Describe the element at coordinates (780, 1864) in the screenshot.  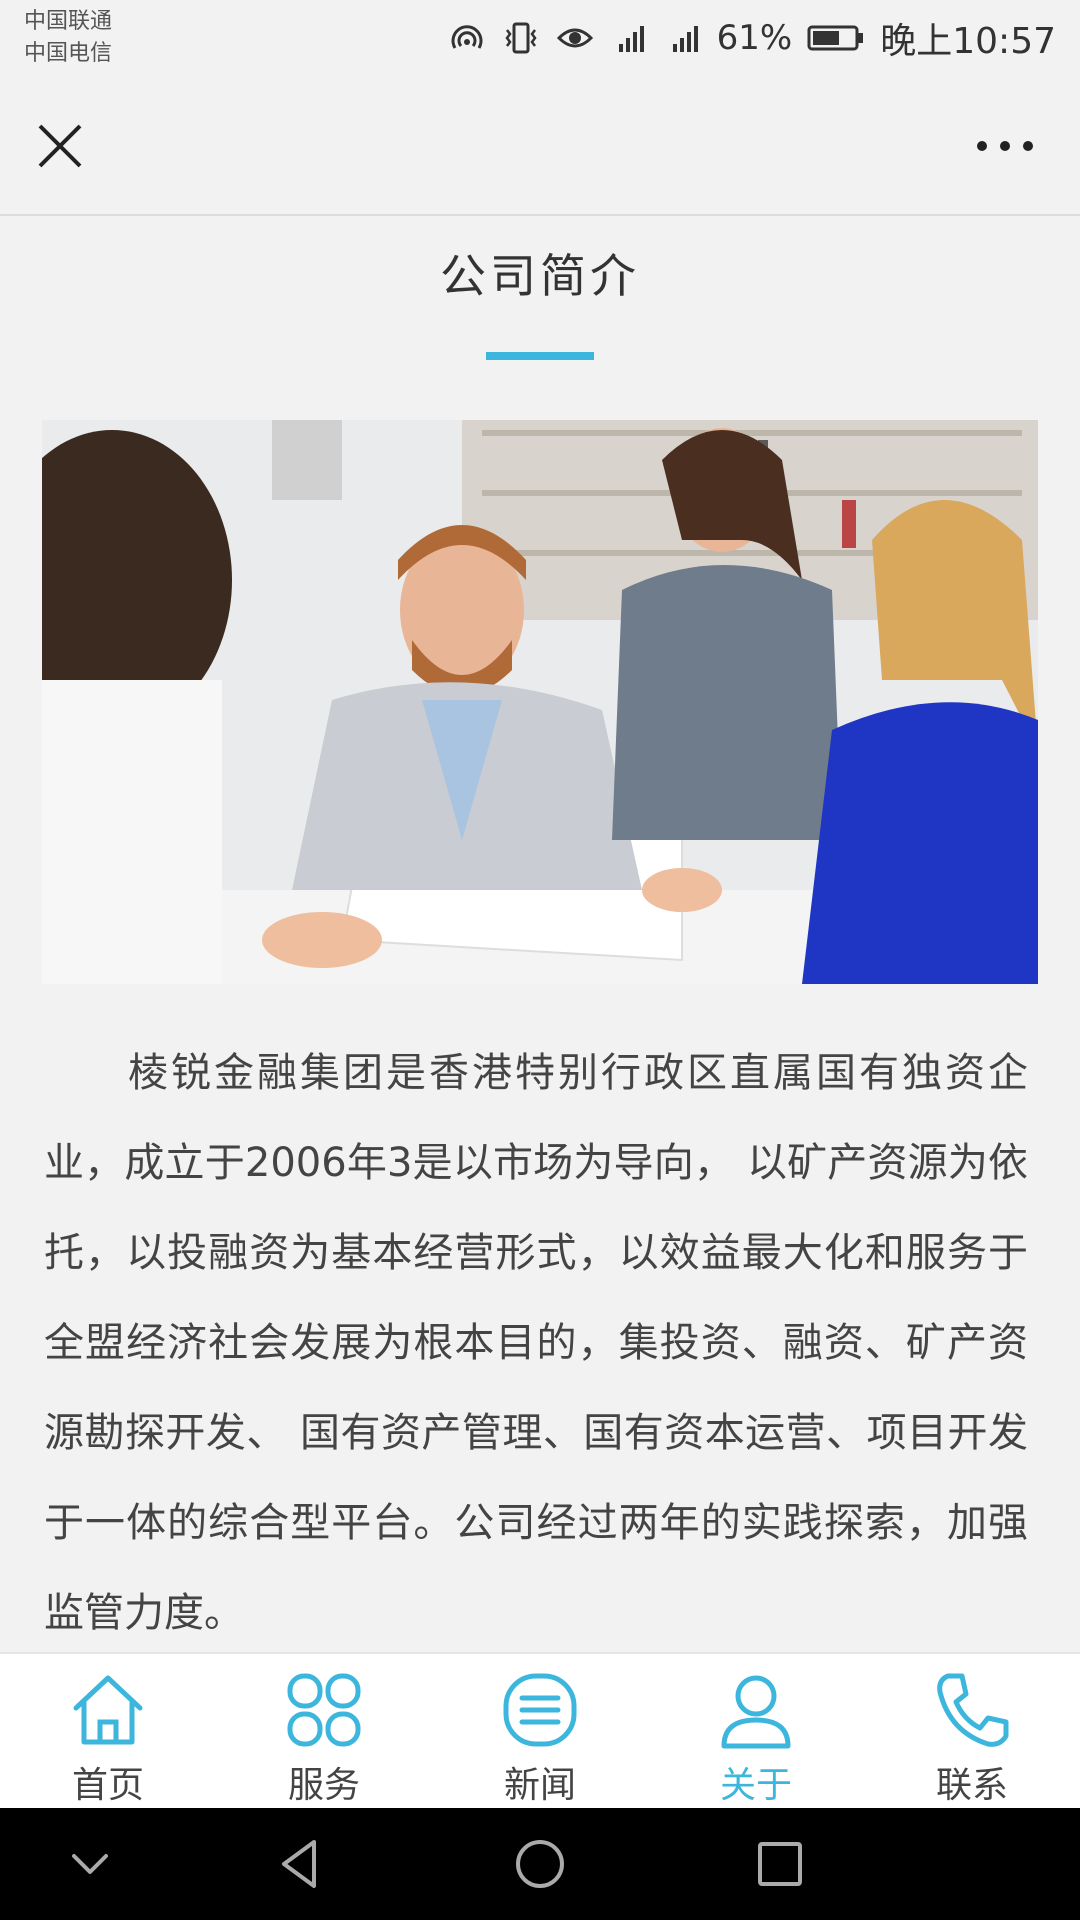
I see `recents-icon` at that location.